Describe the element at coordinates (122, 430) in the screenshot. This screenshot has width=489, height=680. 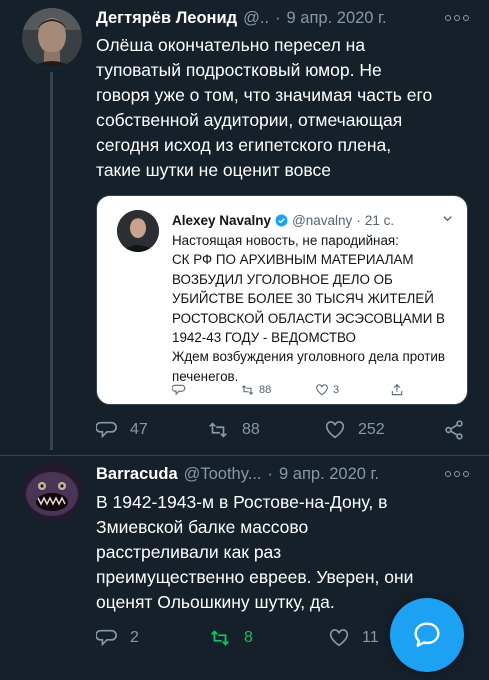
I see `reply-button: 47` at that location.